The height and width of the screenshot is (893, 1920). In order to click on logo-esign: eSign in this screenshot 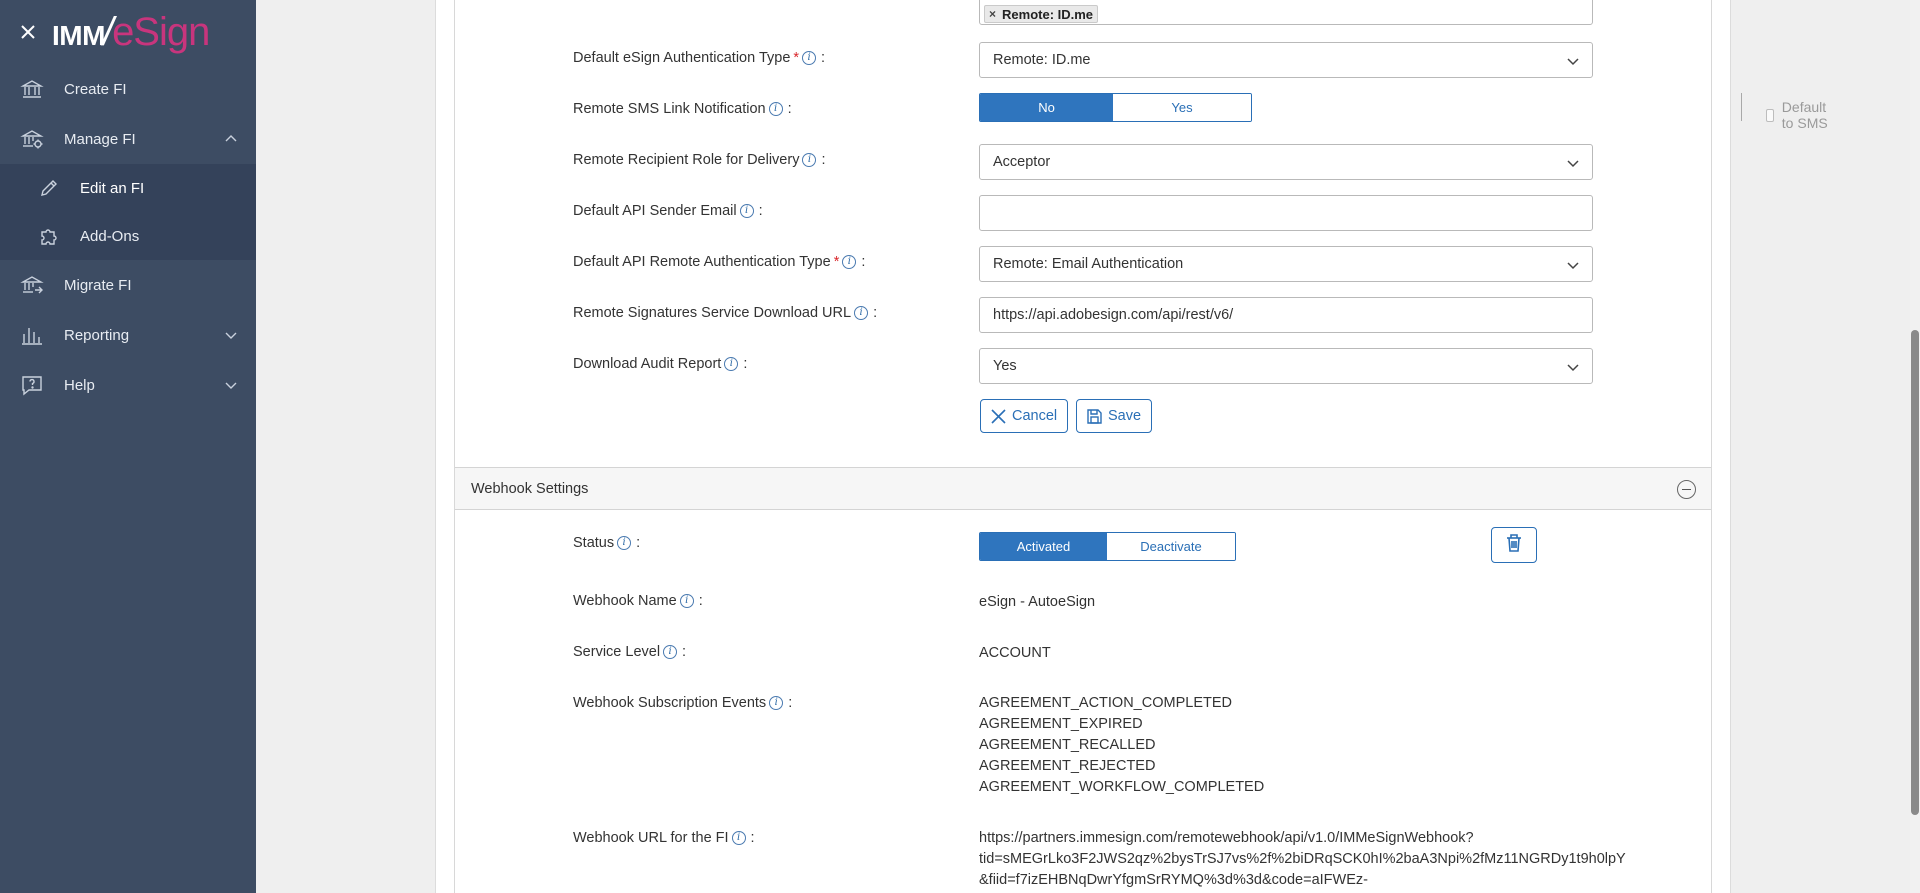, I will do `click(161, 32)`.